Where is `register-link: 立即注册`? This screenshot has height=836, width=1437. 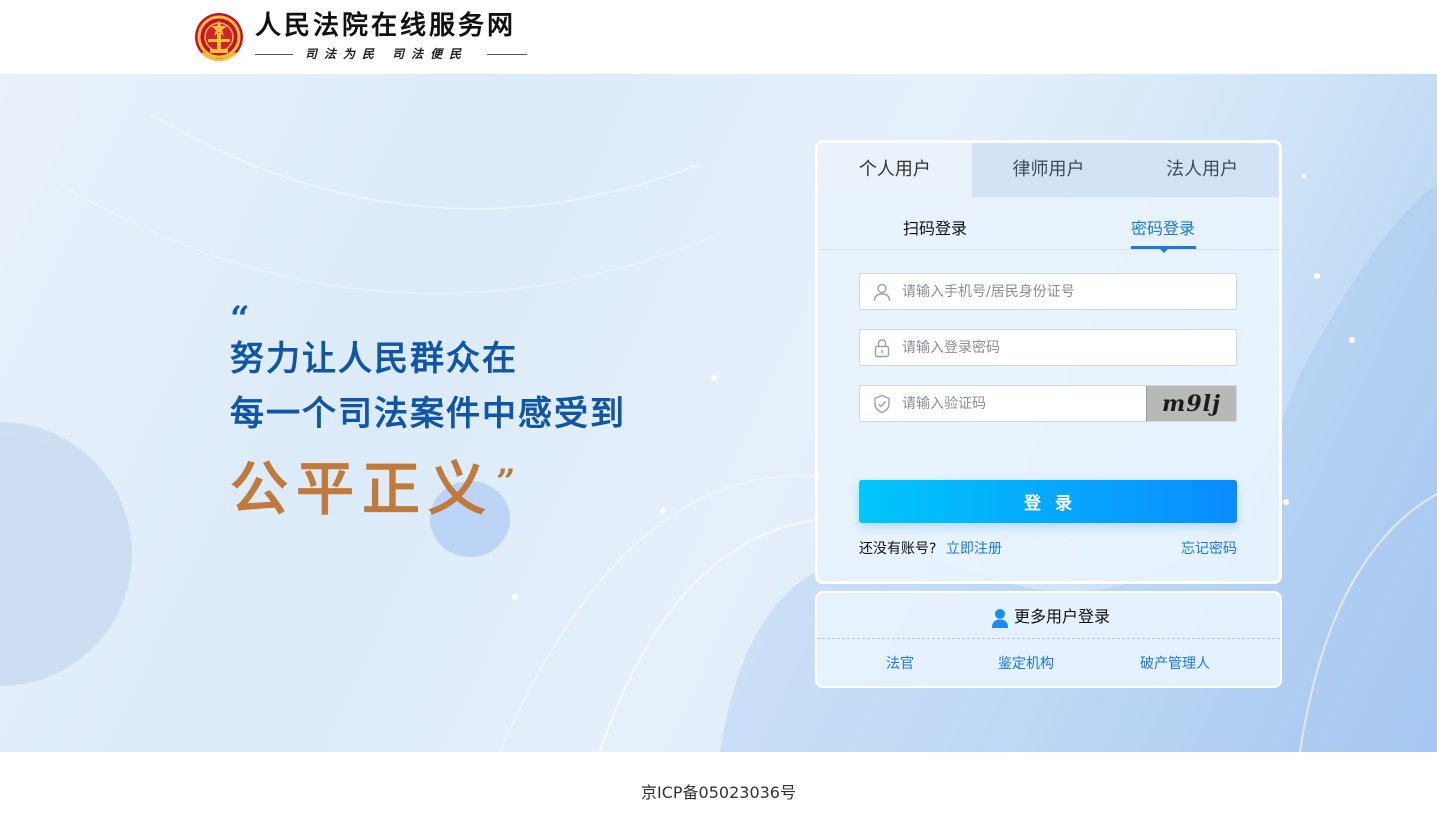 register-link: 立即注册 is located at coordinates (974, 549).